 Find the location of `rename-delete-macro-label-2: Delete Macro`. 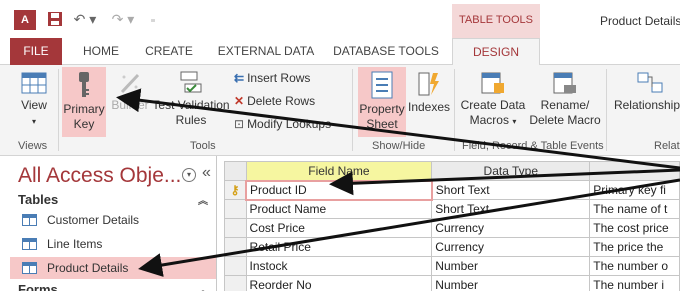

rename-delete-macro-label-2: Delete Macro is located at coordinates (565, 120).